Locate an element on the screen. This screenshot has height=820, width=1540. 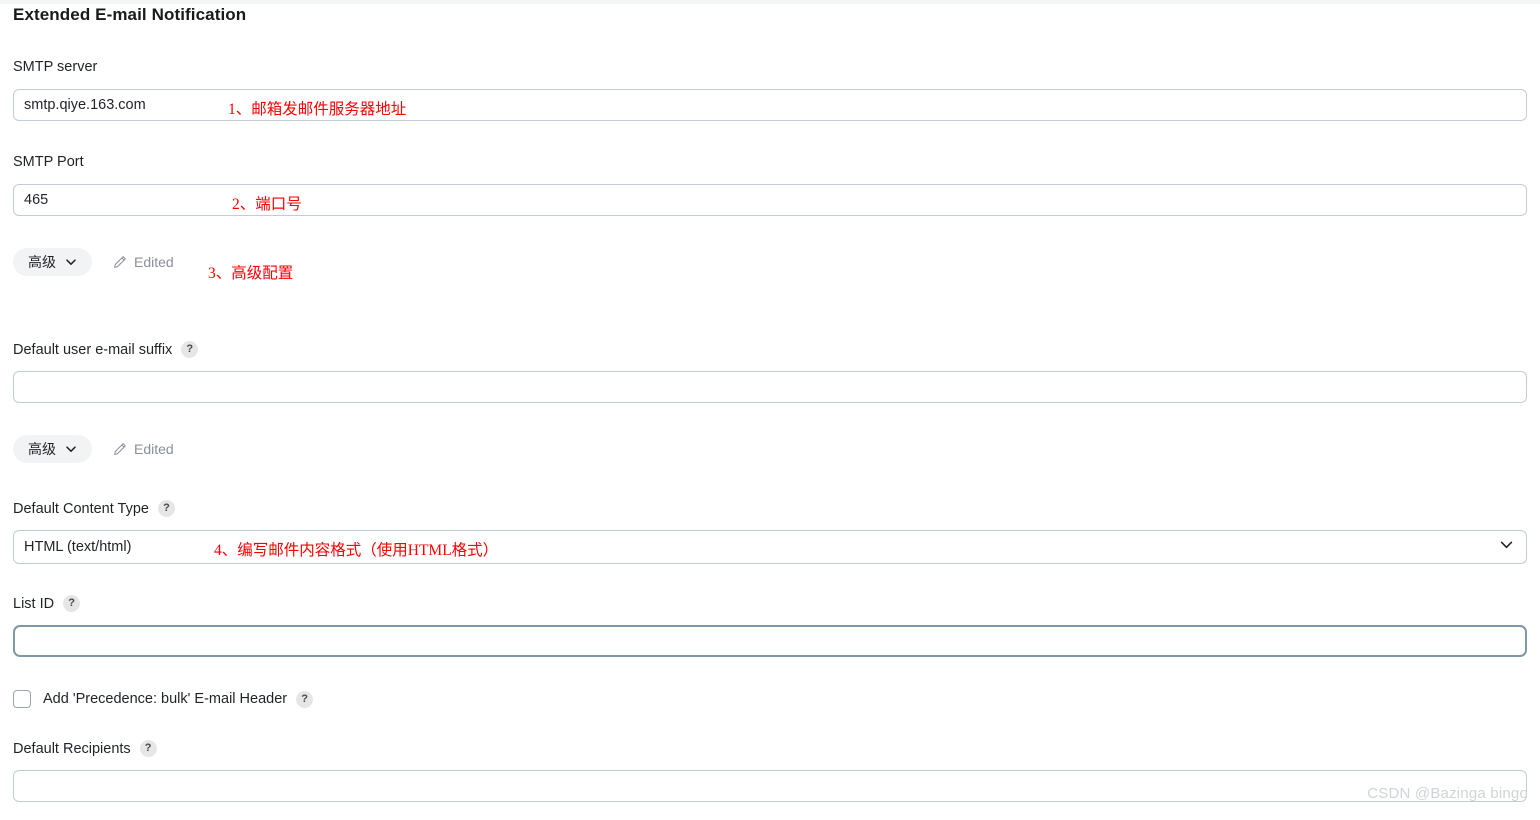
edited-tag-2: Edited is located at coordinates (143, 449).